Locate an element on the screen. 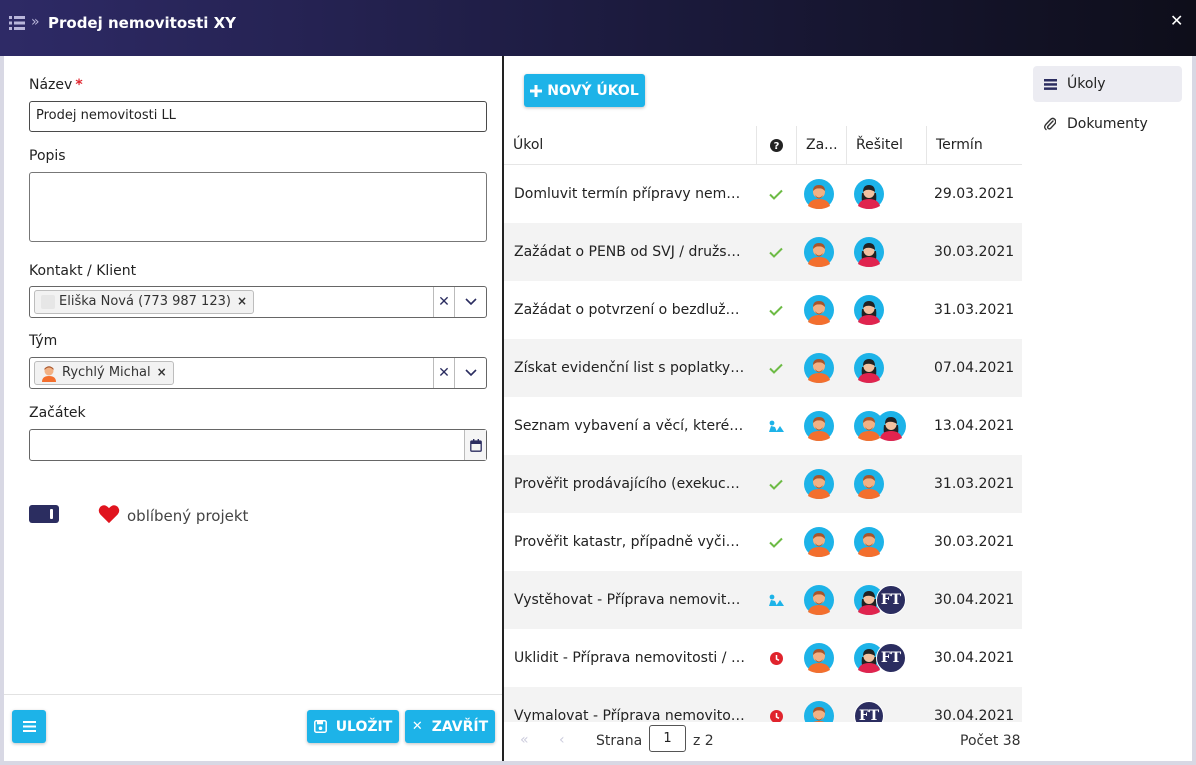  start-date-input is located at coordinates (258, 445).